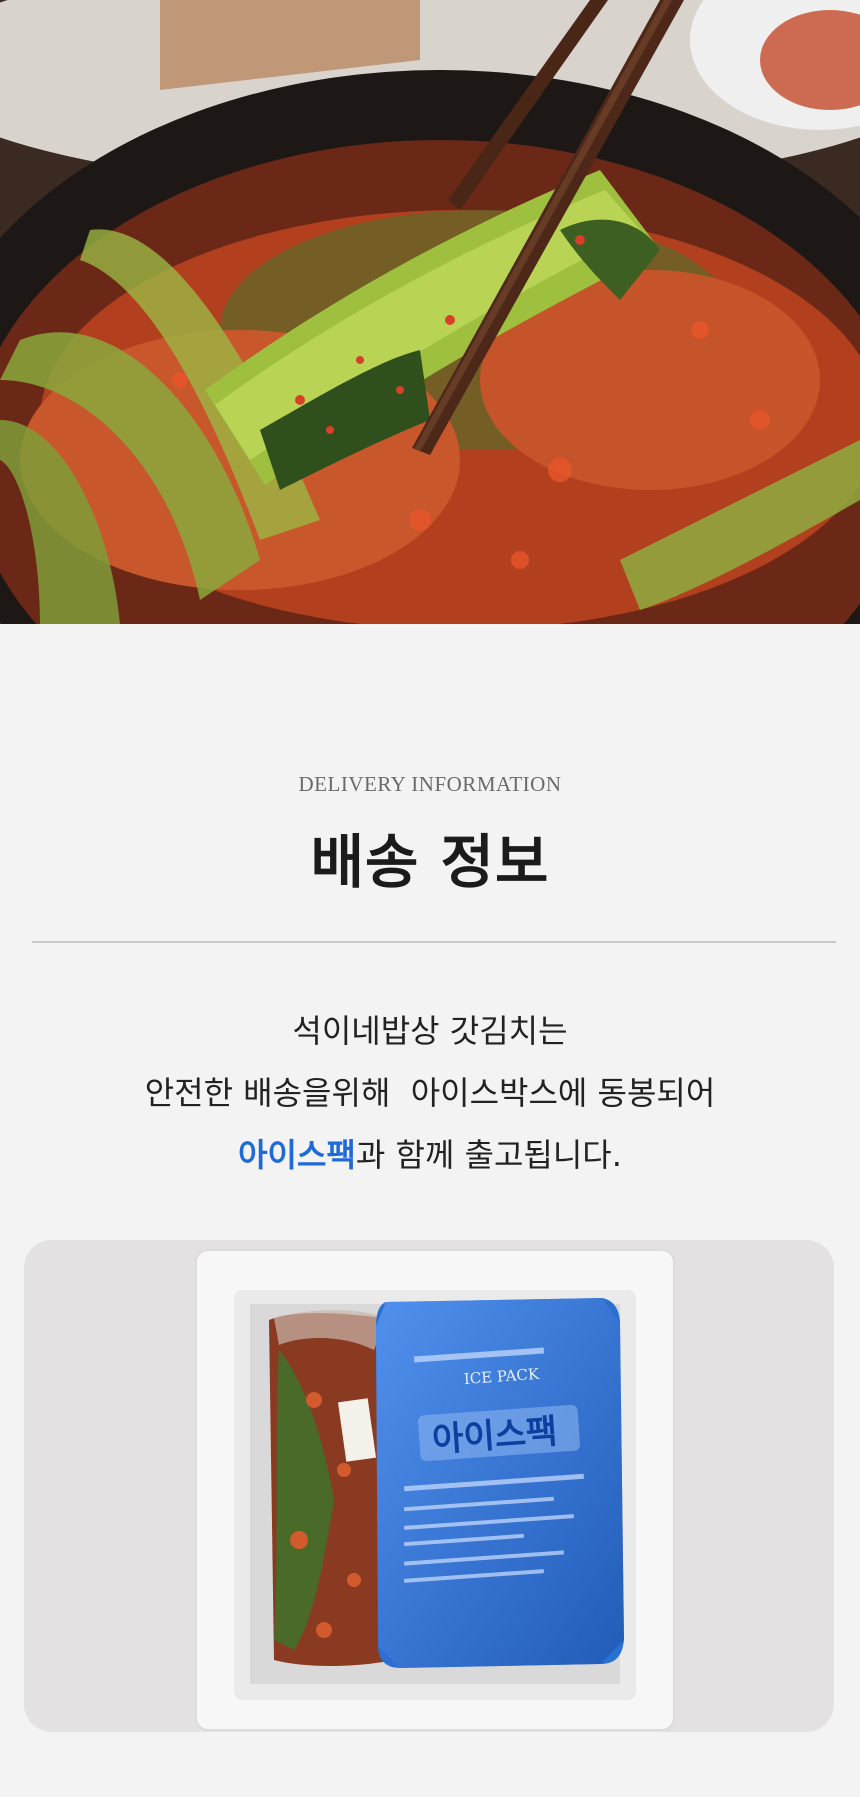 Image resolution: width=860 pixels, height=1797 pixels. Describe the element at coordinates (434, 942) in the screenshot. I see `divider` at that location.